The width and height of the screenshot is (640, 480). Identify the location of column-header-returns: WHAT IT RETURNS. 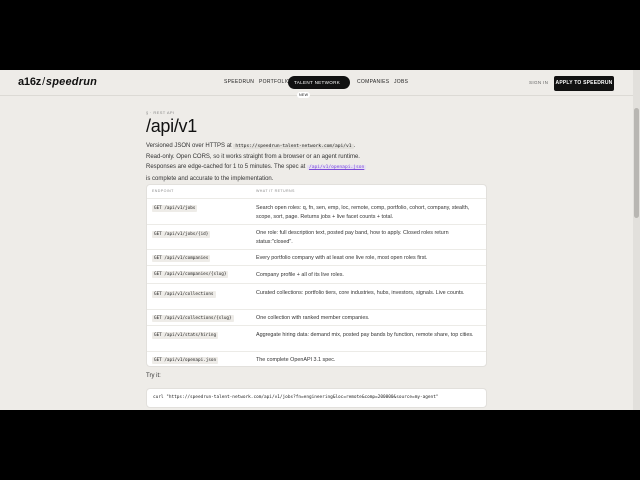
(275, 191).